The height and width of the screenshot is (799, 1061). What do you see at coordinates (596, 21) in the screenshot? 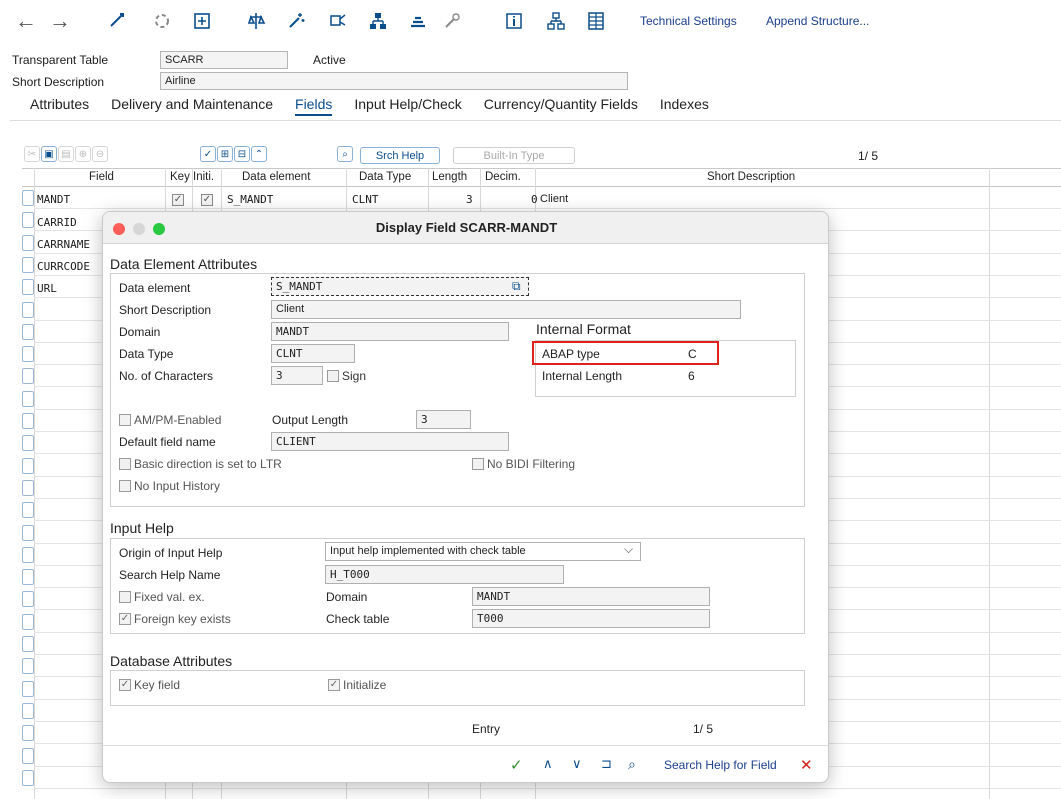
I see `table-grid-icon` at bounding box center [596, 21].